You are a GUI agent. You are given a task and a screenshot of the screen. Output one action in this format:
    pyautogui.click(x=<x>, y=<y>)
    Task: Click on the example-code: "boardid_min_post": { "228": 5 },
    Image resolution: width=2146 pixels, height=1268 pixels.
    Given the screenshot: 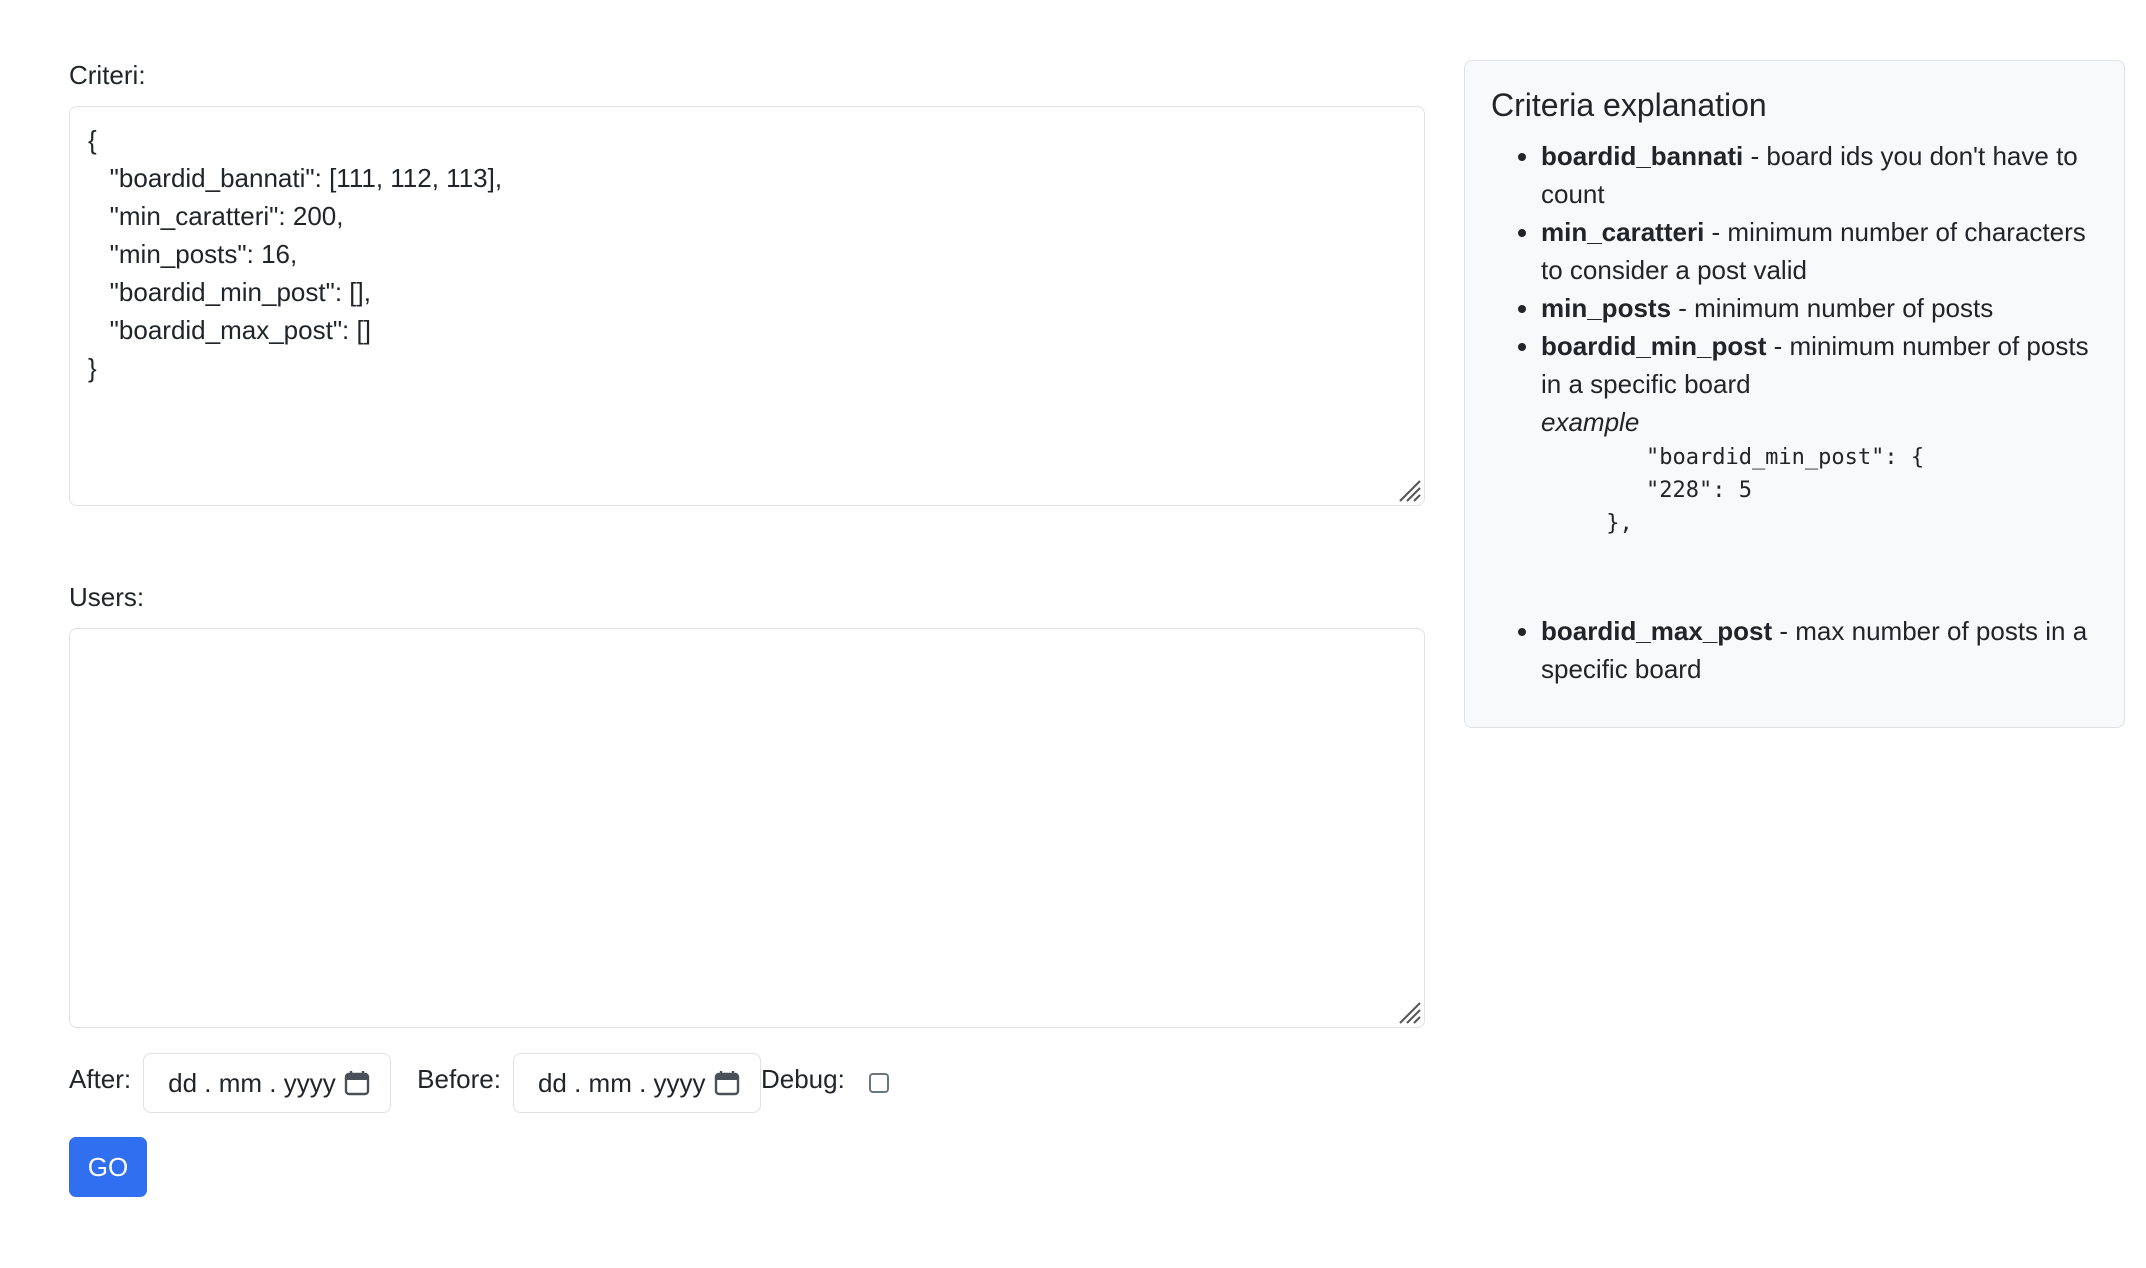 What is the action you would take?
    pyautogui.click(x=1765, y=490)
    